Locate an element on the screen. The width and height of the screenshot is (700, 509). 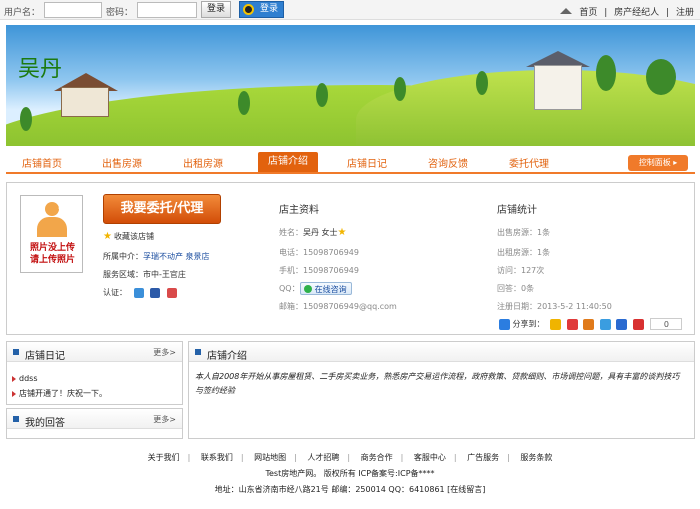
agent-photo-placeholder: ? 照片没上传 请上传照片 is located at coordinates (51, 234).